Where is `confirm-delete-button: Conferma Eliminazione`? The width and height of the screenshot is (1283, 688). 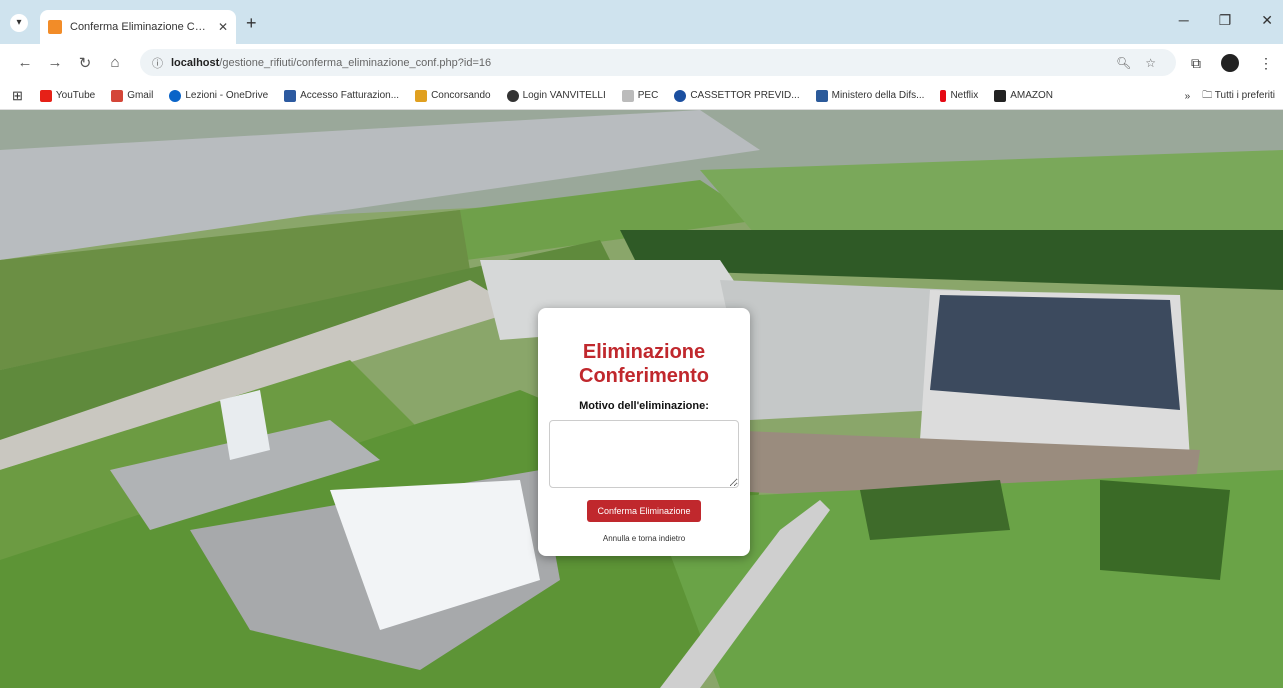
confirm-delete-button: Conferma Eliminazione is located at coordinates (644, 511).